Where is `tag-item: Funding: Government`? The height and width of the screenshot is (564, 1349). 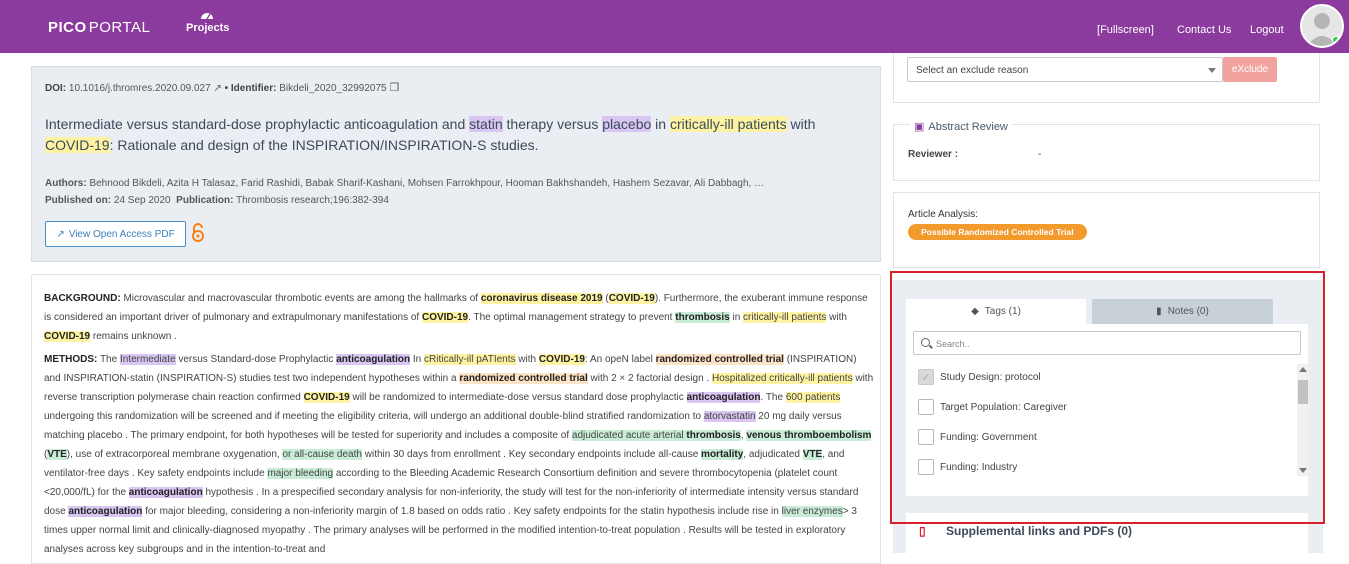 tag-item: Funding: Government is located at coordinates (977, 437).